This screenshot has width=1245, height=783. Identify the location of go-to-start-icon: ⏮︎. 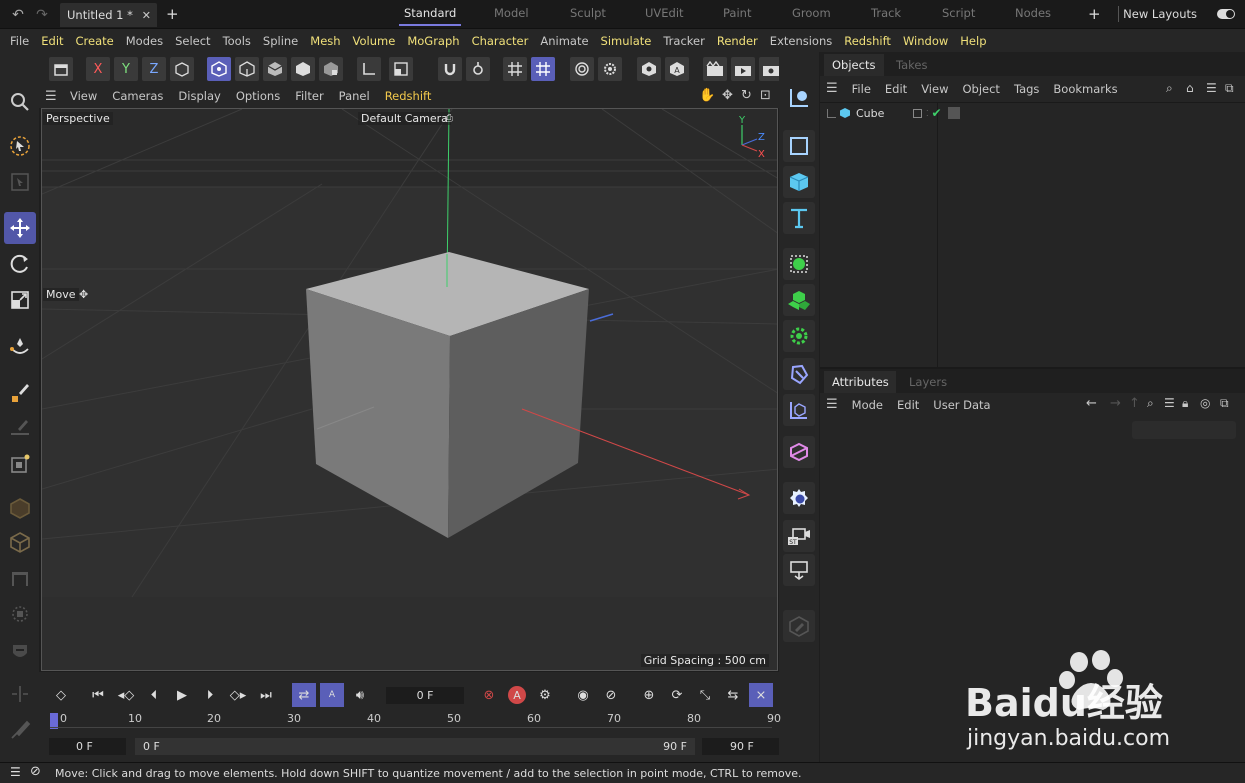
(98, 695).